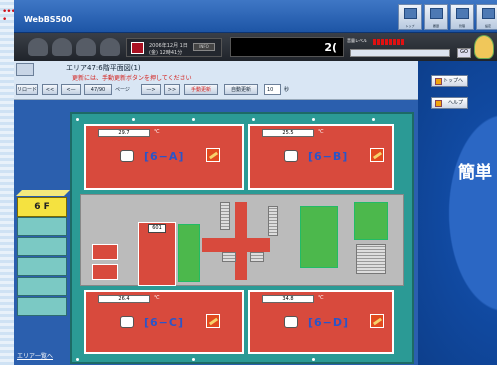  Describe the element at coordinates (48, 19) in the screenshot. I see `app-title: WebBS500` at that location.